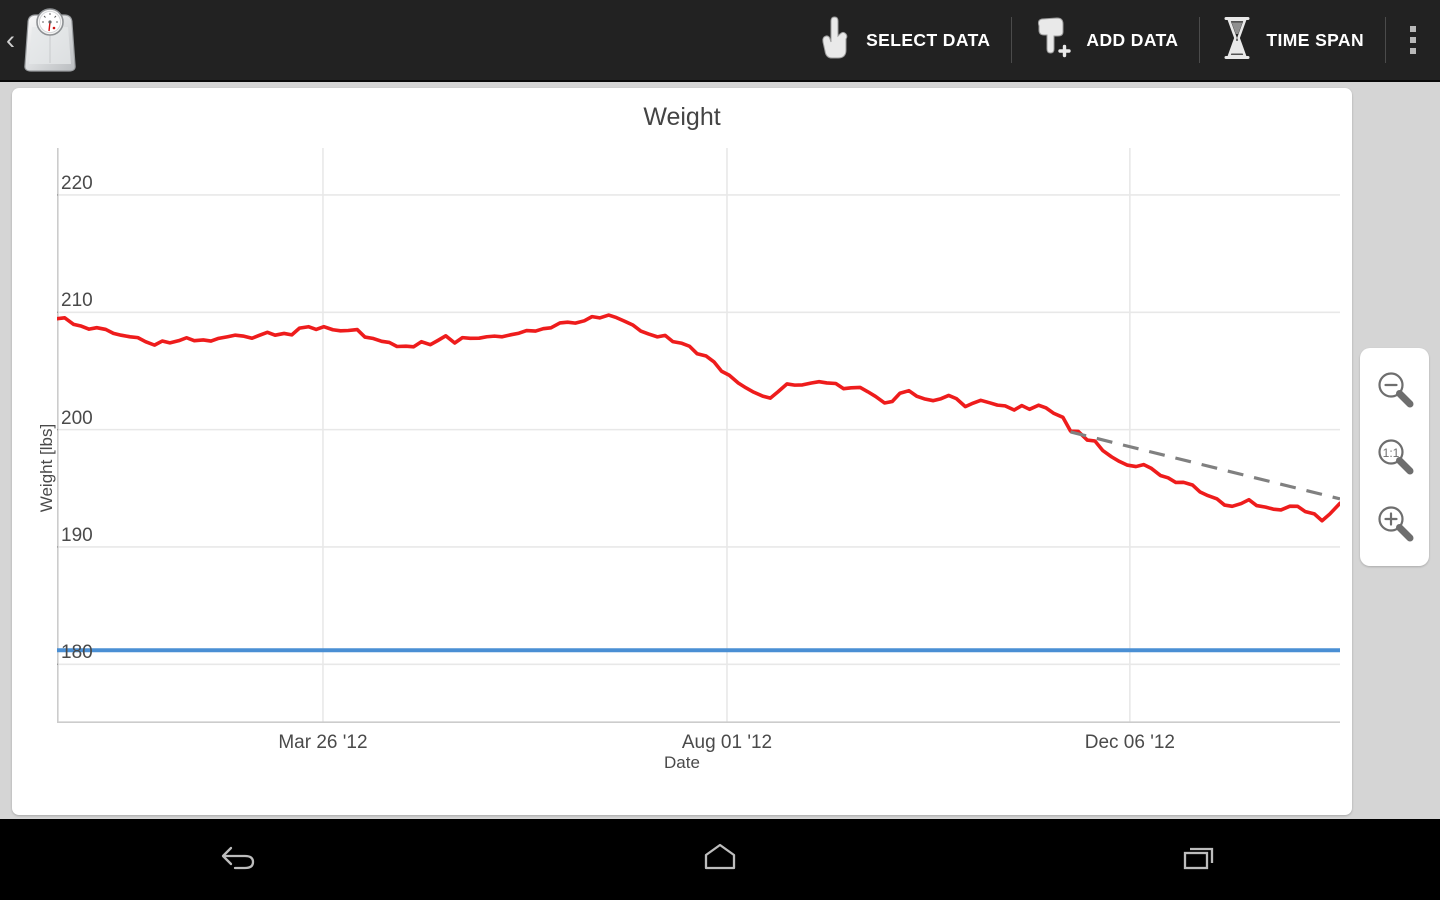 This screenshot has height=900, width=1440. Describe the element at coordinates (77, 653) in the screenshot. I see `y-tick-label: 180` at that location.